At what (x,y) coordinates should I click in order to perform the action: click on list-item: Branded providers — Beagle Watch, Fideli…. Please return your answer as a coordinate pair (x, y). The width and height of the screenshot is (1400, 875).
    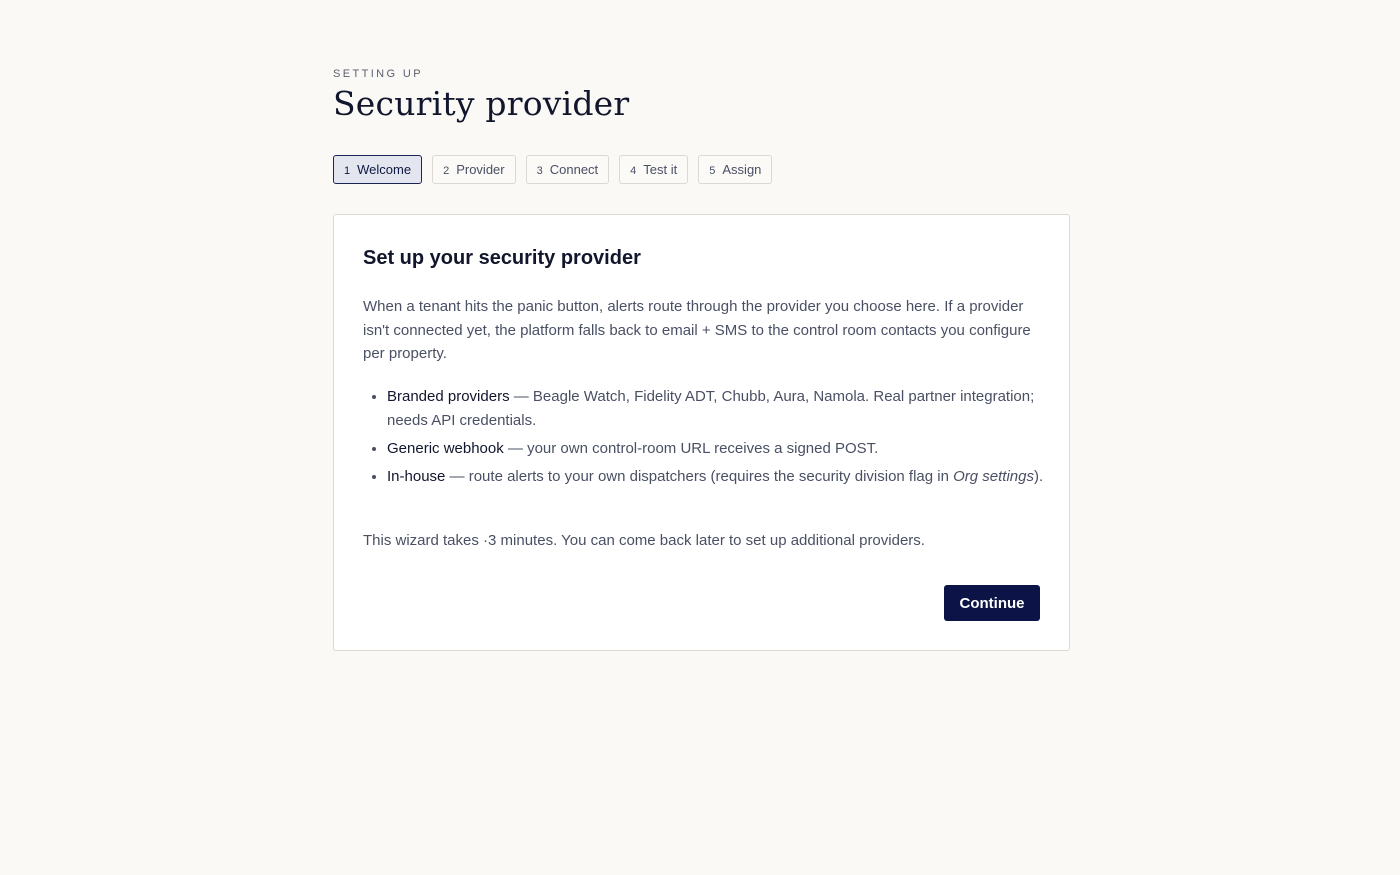
    Looking at the image, I should click on (727, 408).